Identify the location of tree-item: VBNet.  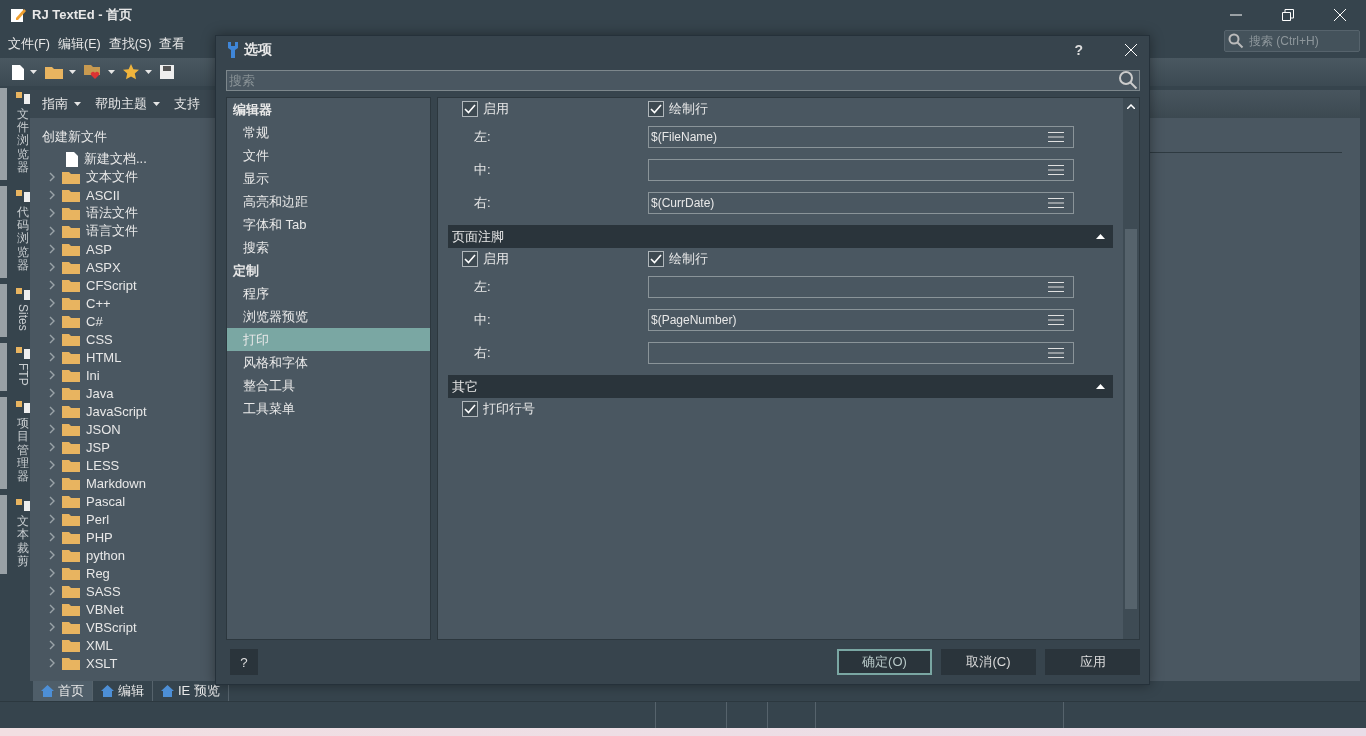
(105, 609).